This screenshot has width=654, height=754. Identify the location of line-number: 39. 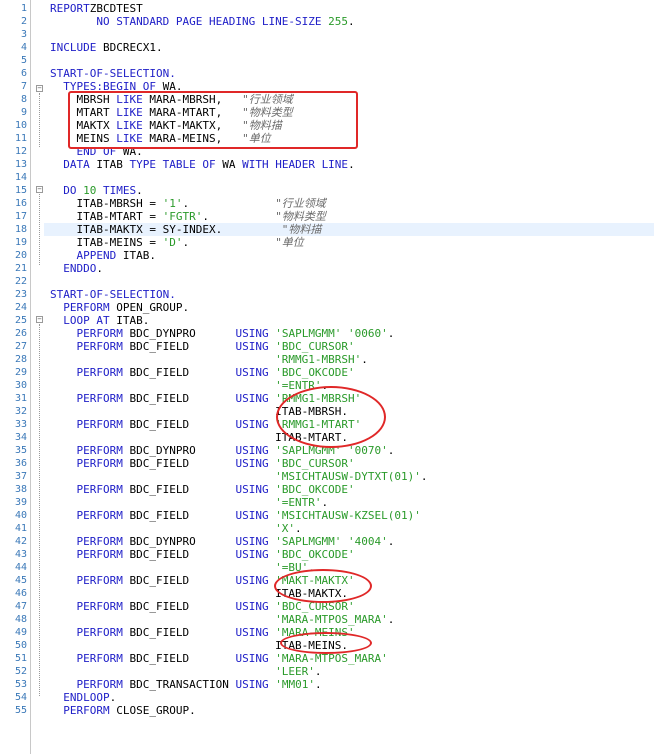
(20, 502).